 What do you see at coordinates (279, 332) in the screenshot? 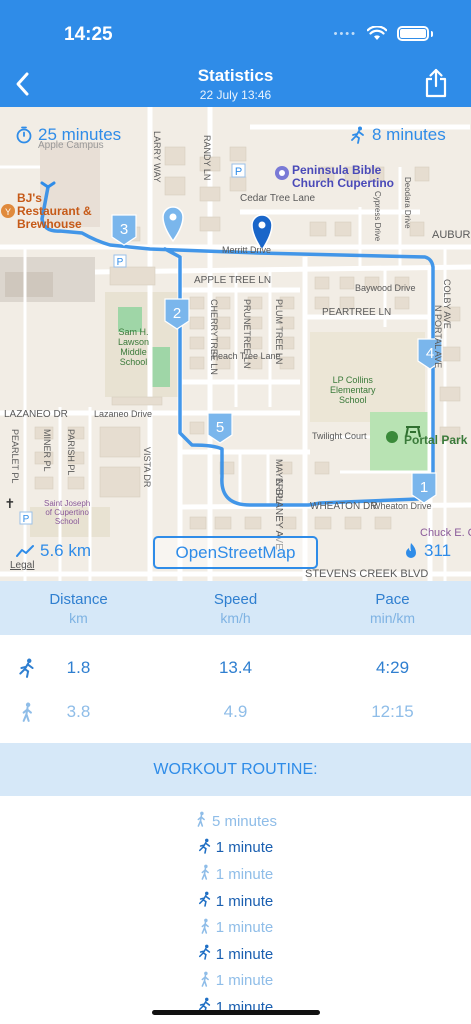
I see `street-label: PLUM TREE LN` at bounding box center [279, 332].